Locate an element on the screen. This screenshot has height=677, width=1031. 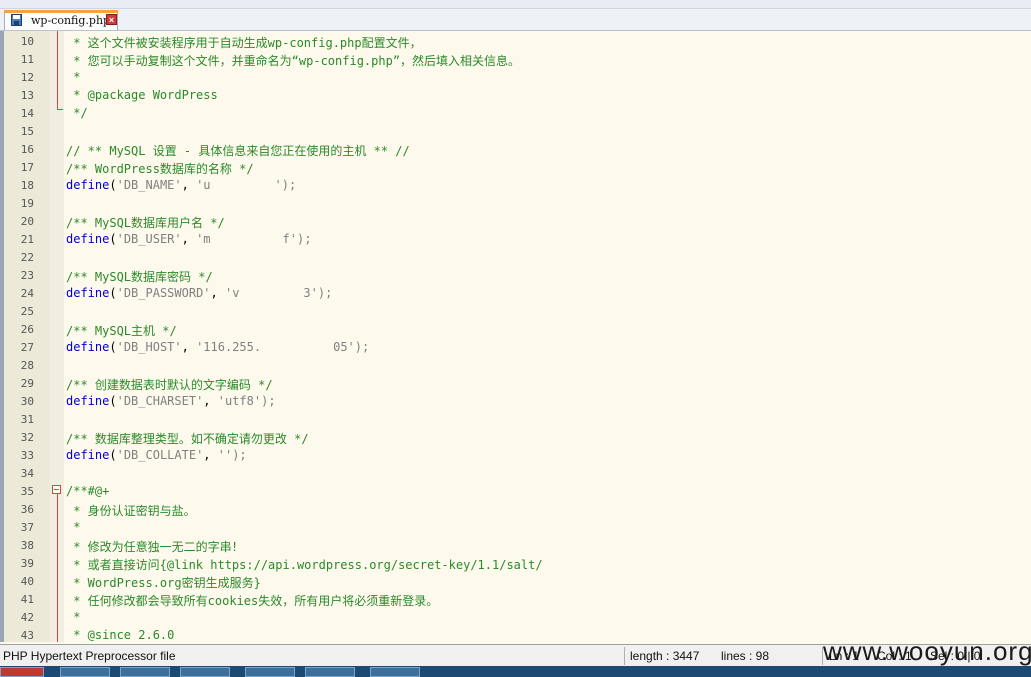
define-value: 'm is located at coordinates (203, 239).